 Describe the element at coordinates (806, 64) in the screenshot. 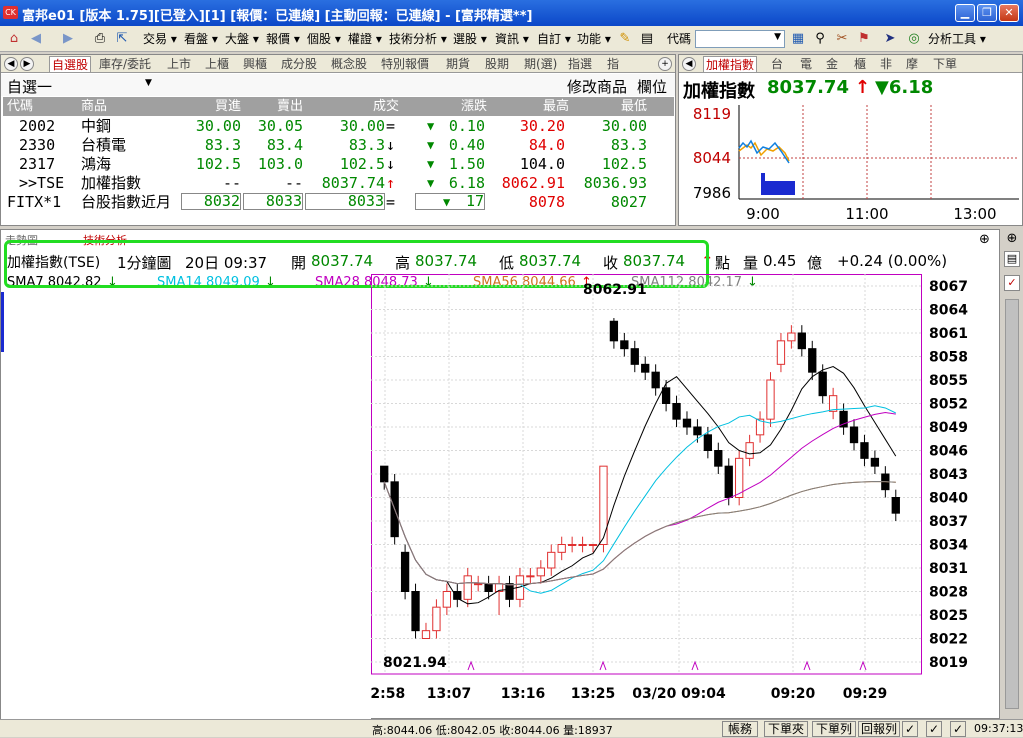

I see `mini-chart-tab: 電` at that location.